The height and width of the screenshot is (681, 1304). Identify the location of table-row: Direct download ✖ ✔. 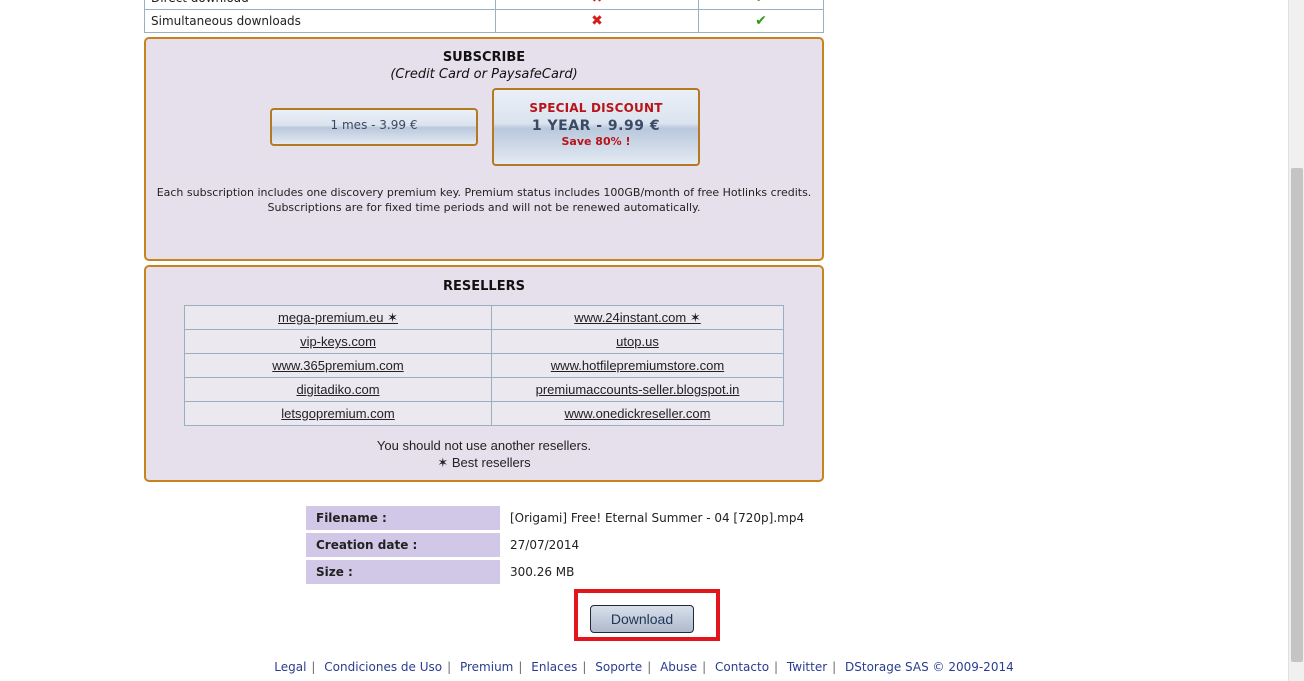
(484, 5).